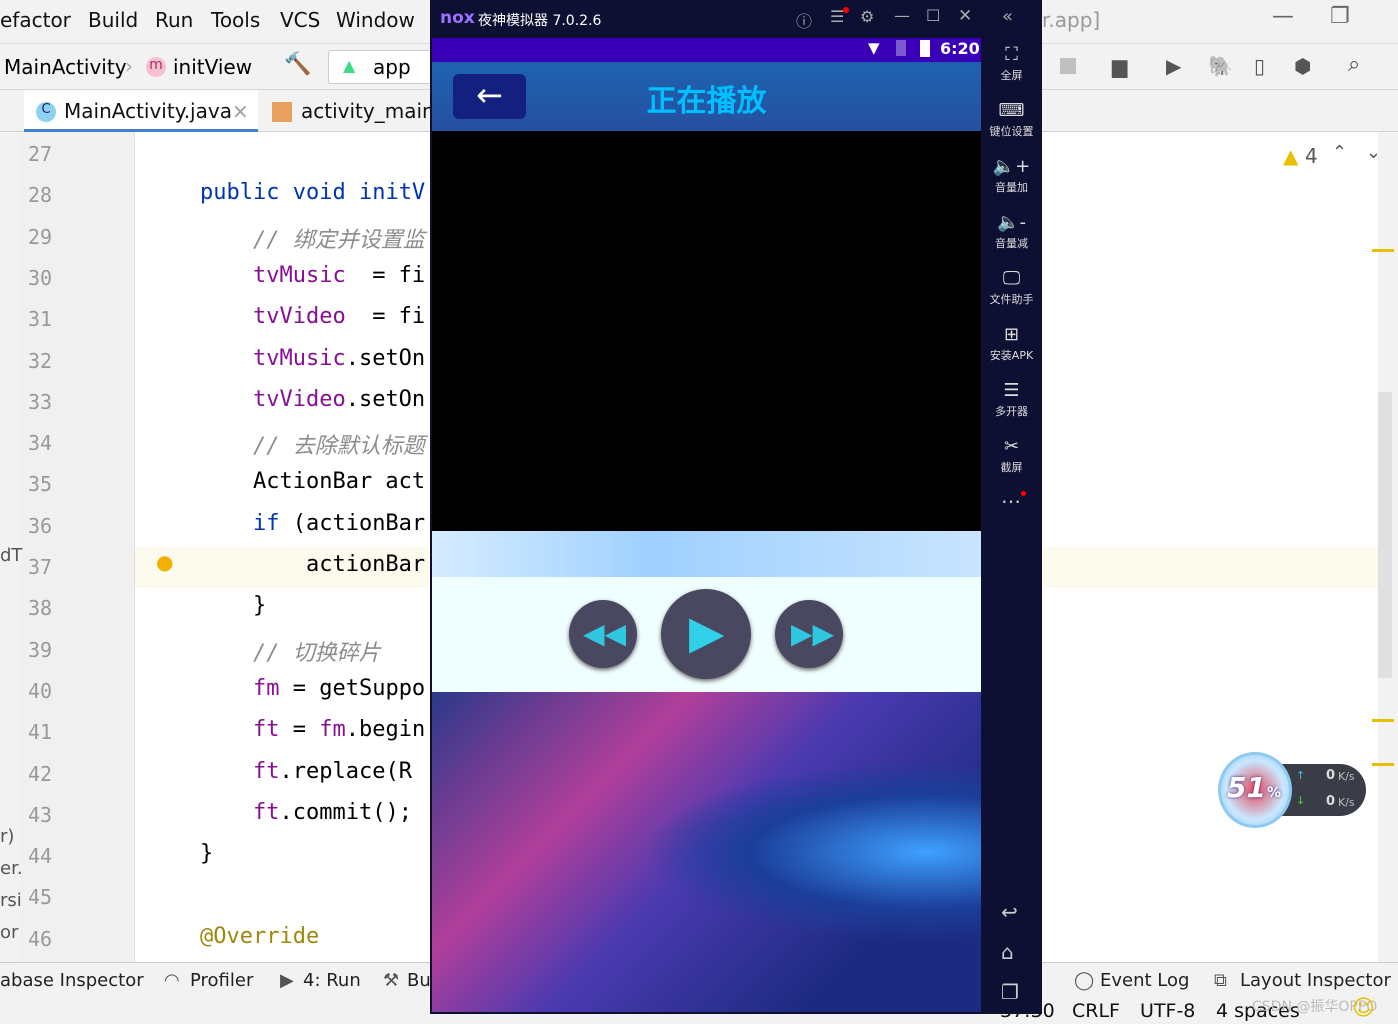  I want to click on code-token: initV, so click(392, 193).